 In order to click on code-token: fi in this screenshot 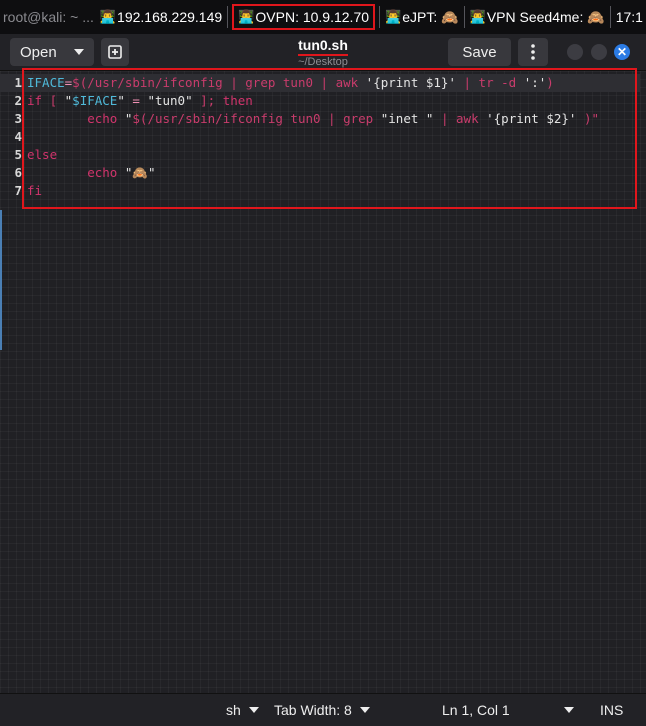, I will do `click(35, 190)`.